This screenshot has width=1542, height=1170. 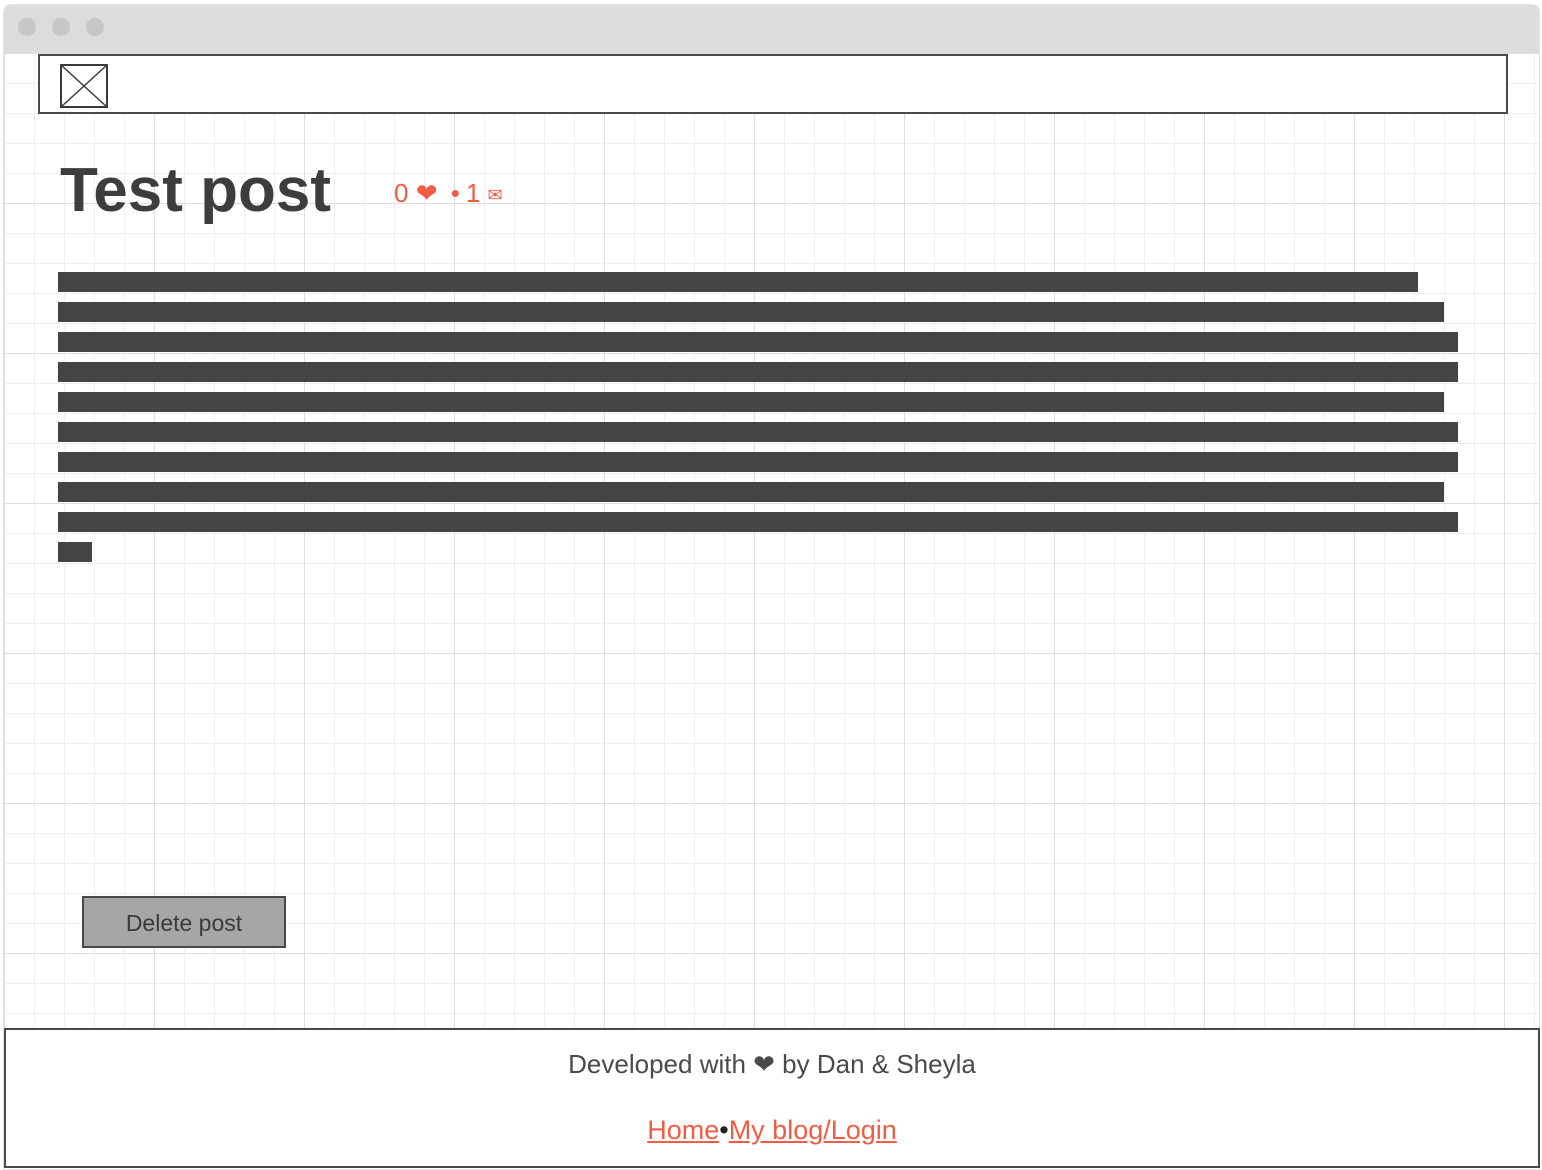 I want to click on envelope-icon: ✉, so click(x=495, y=195).